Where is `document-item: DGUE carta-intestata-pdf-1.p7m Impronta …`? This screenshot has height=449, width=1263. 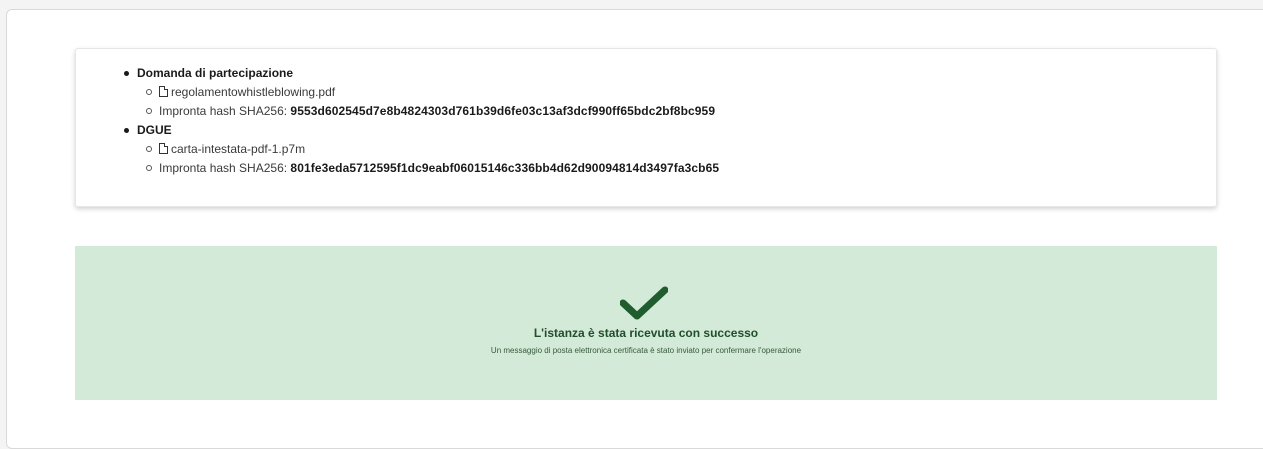
document-item: DGUE carta-intestata-pdf-1.p7m Impronta … is located at coordinates (421, 149).